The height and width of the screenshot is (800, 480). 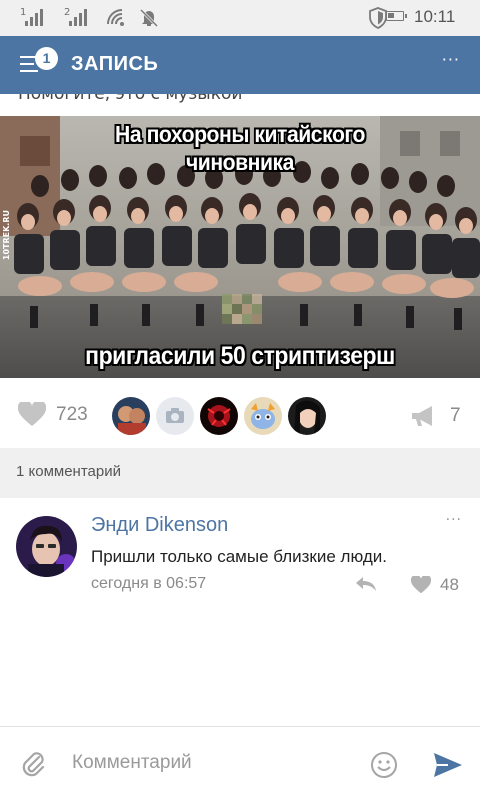 I want to click on clock: 10:11, so click(x=435, y=16).